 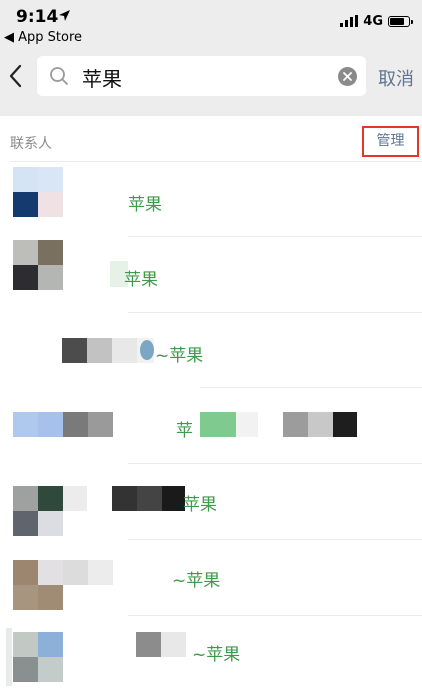 What do you see at coordinates (9, 37) in the screenshot?
I see `back-triangle-icon: ◀` at bounding box center [9, 37].